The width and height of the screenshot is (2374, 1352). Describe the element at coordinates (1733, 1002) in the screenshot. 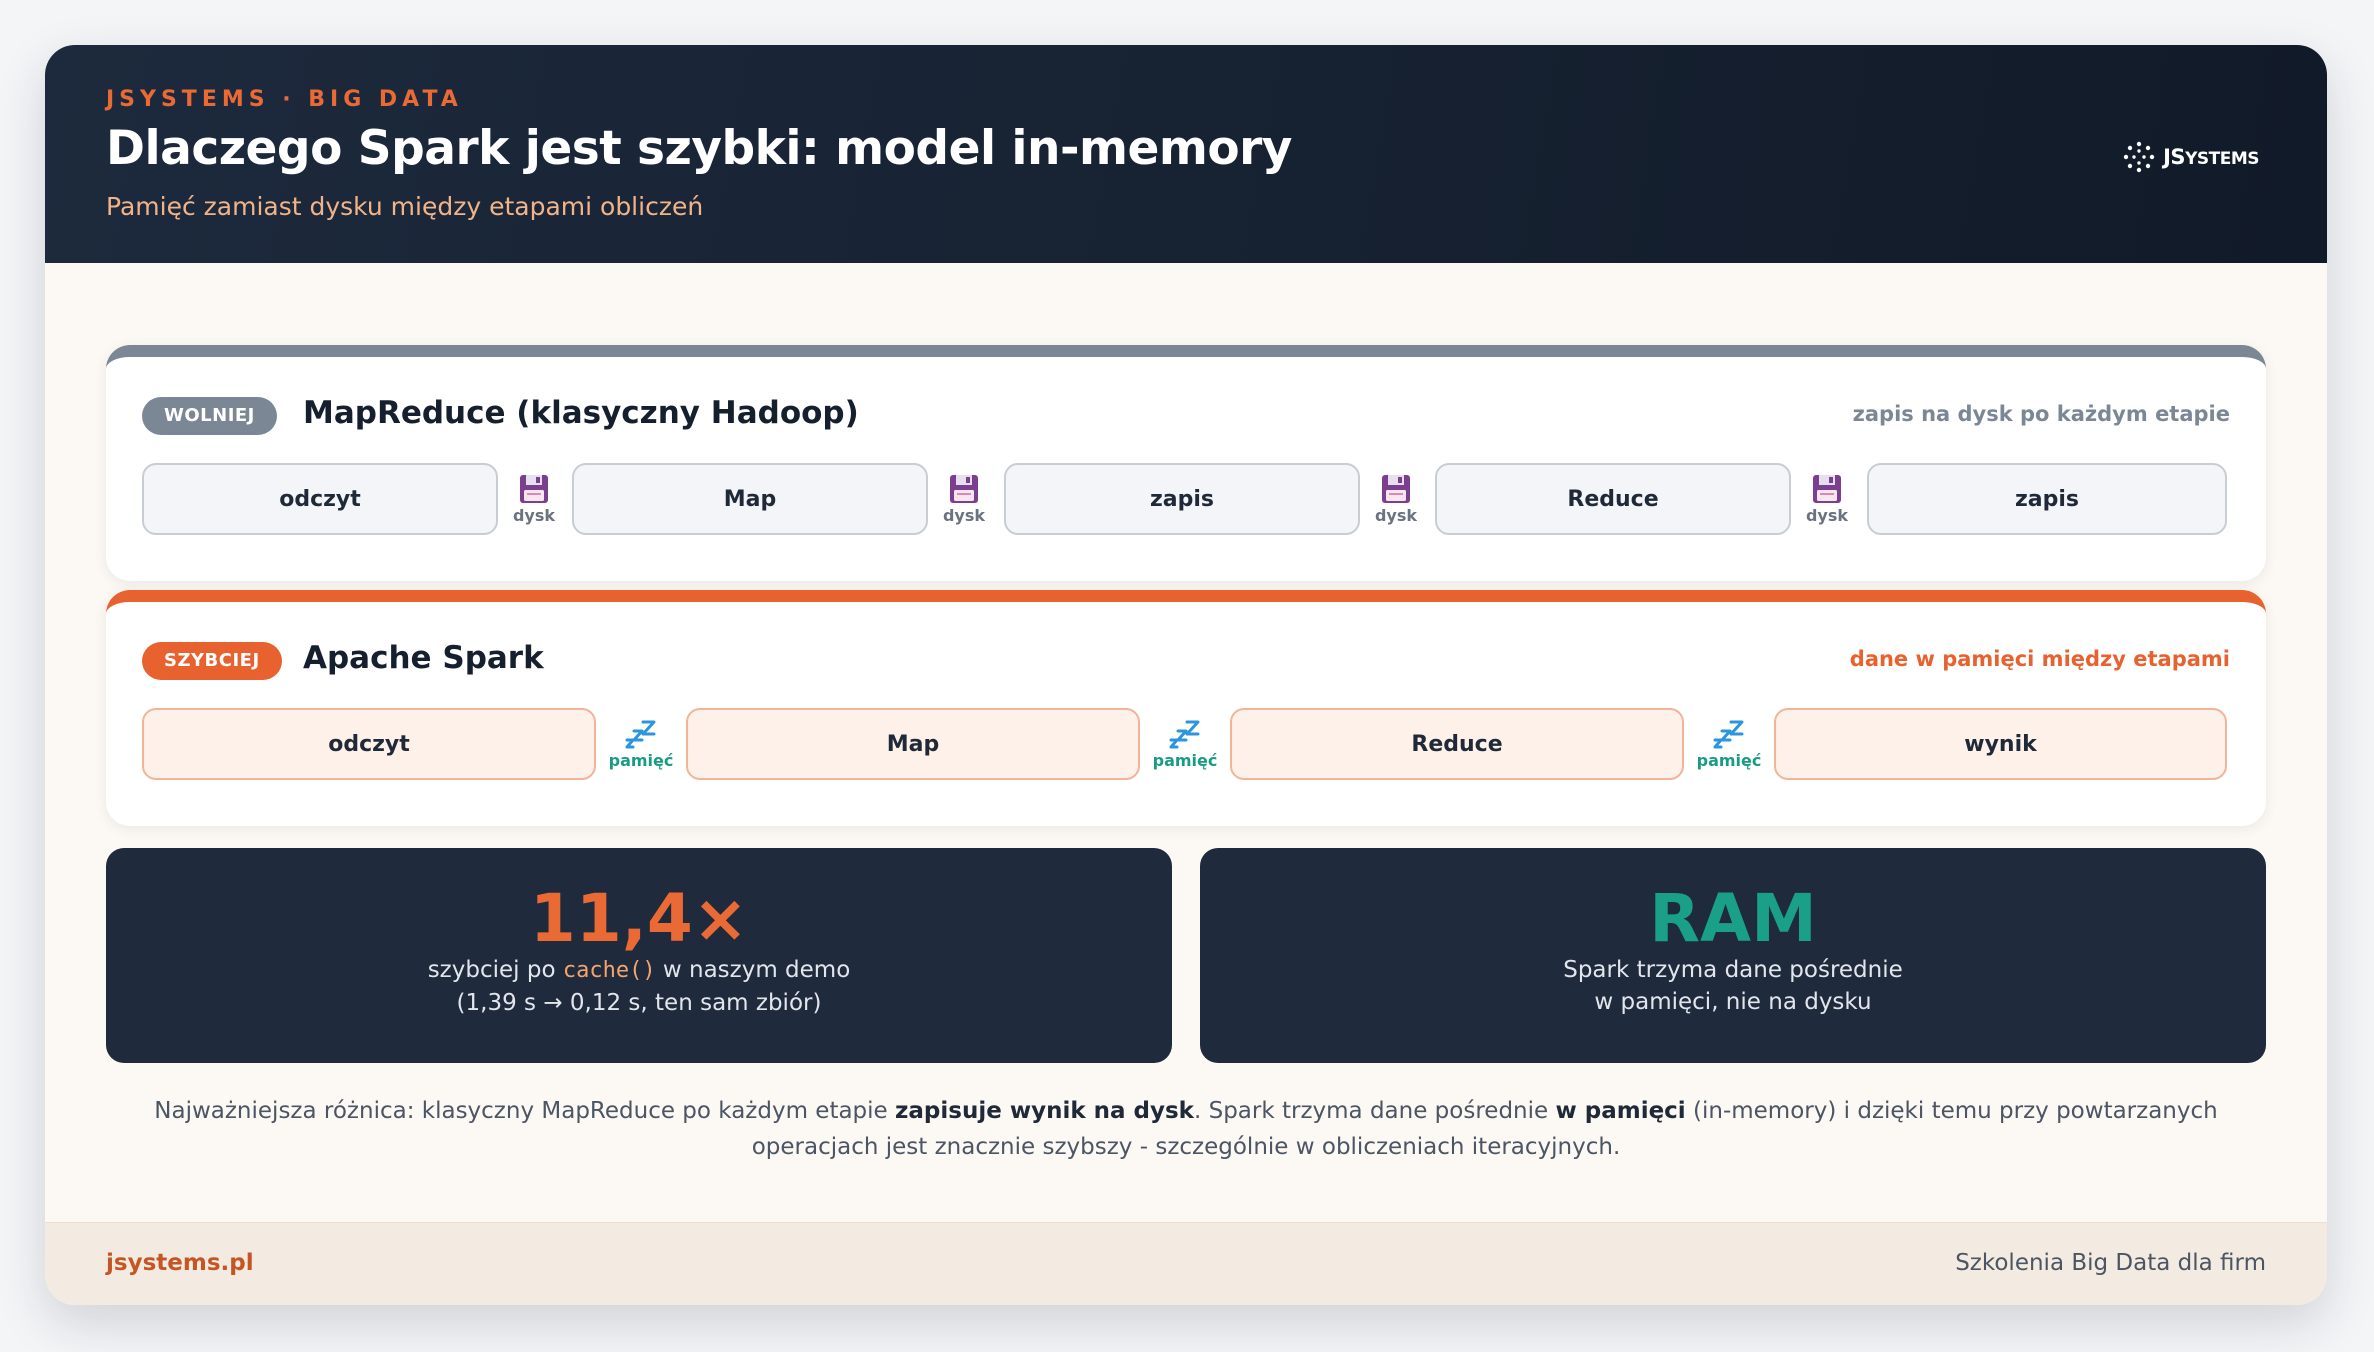

I see `ram-line-2: w pamięci, nie na dysku` at that location.